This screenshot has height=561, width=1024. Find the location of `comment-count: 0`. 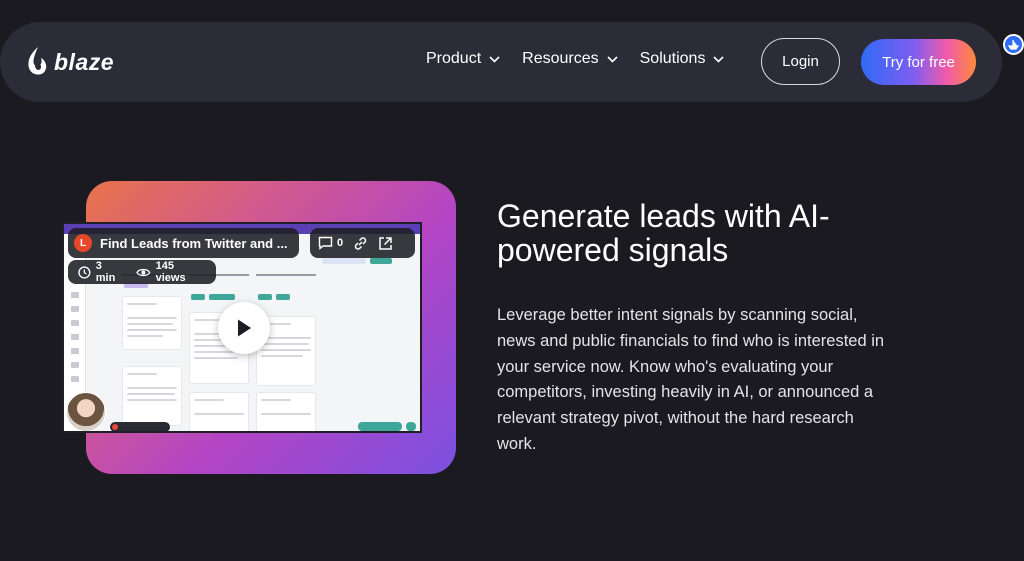

comment-count: 0 is located at coordinates (340, 243).